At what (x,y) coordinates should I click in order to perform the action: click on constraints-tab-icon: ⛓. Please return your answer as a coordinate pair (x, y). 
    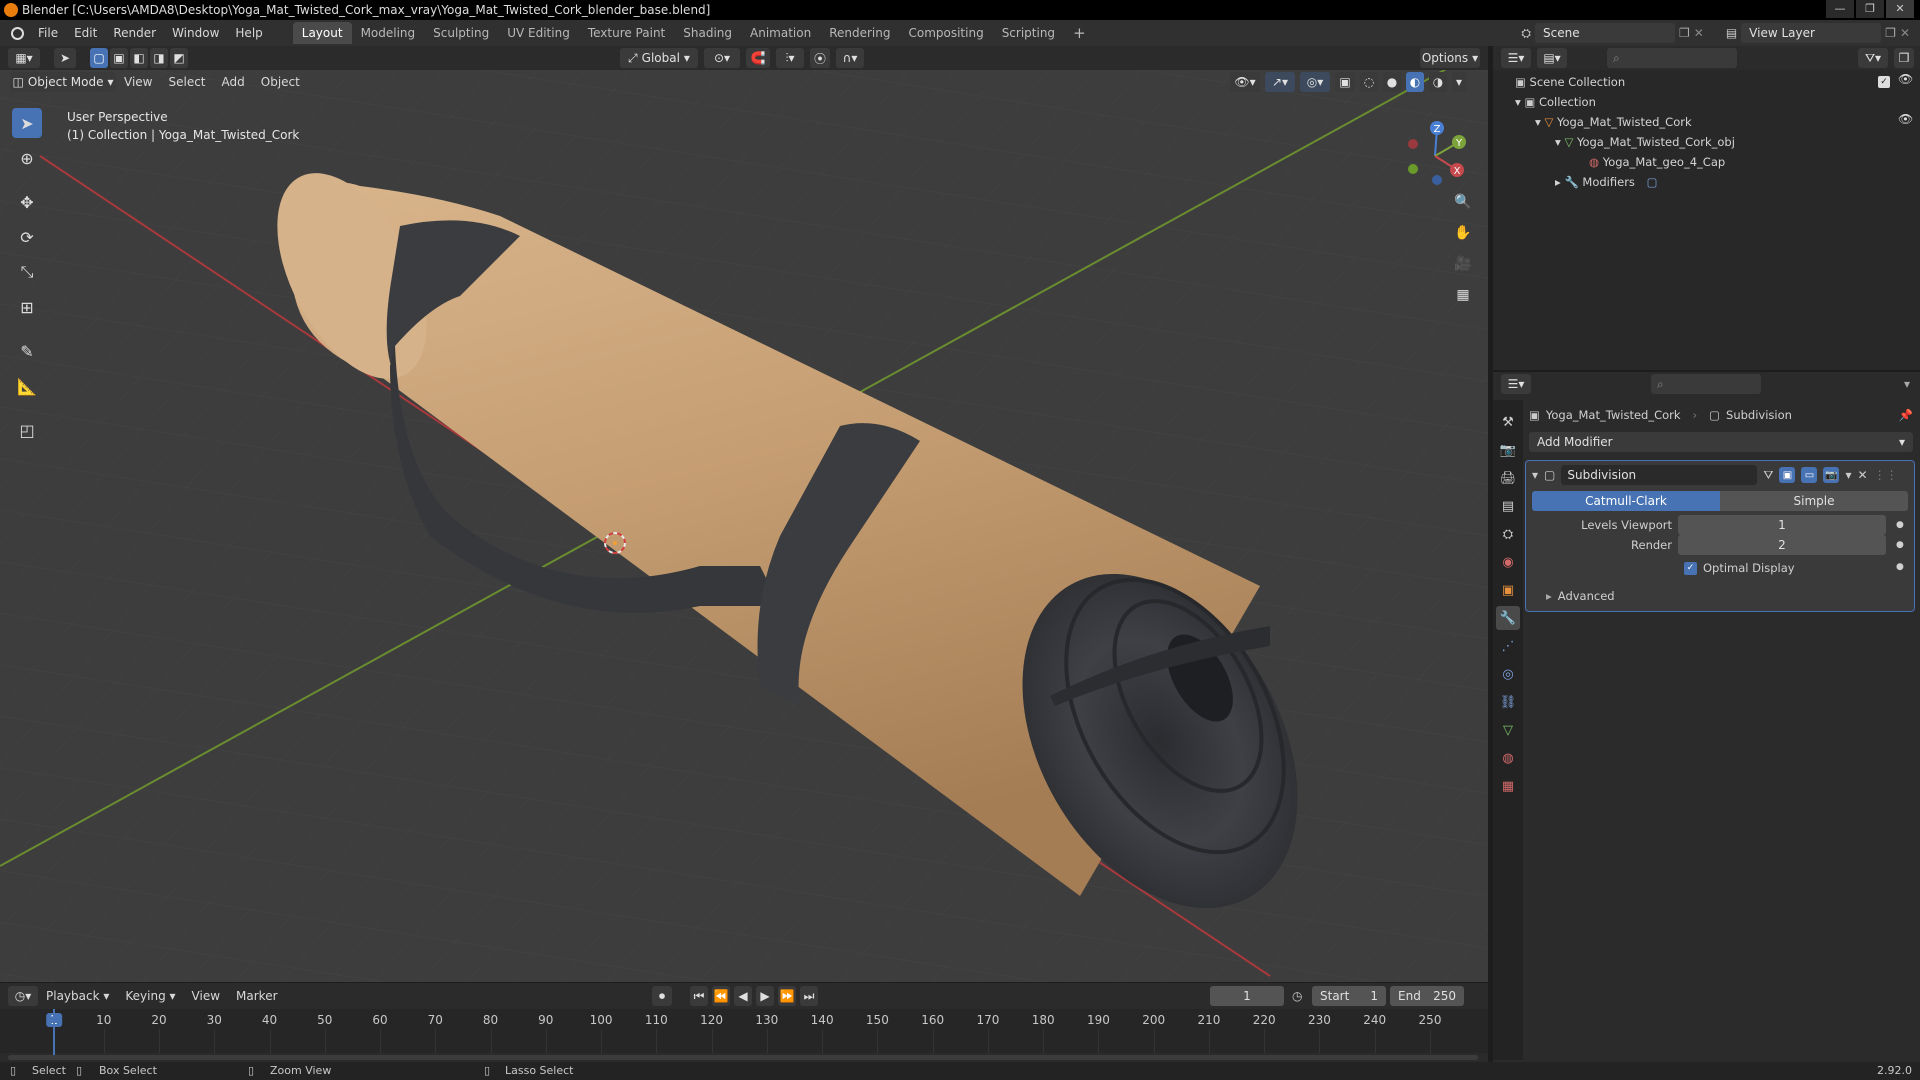
    Looking at the image, I should click on (1508, 702).